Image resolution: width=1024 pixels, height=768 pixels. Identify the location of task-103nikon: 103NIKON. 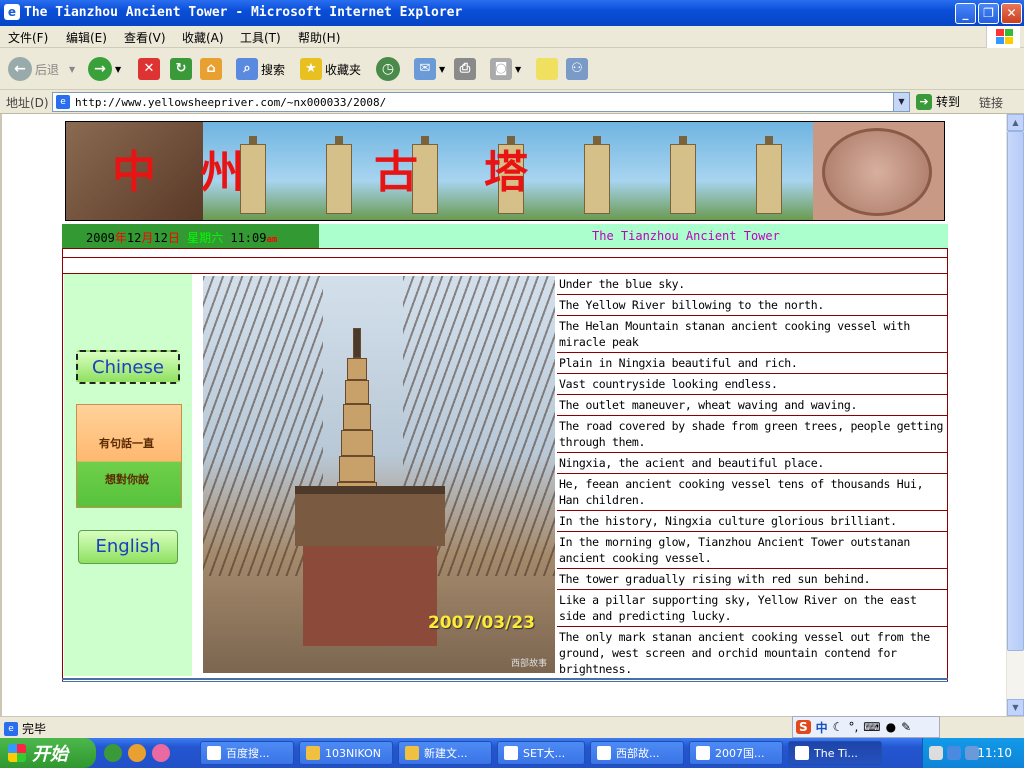
(346, 753).